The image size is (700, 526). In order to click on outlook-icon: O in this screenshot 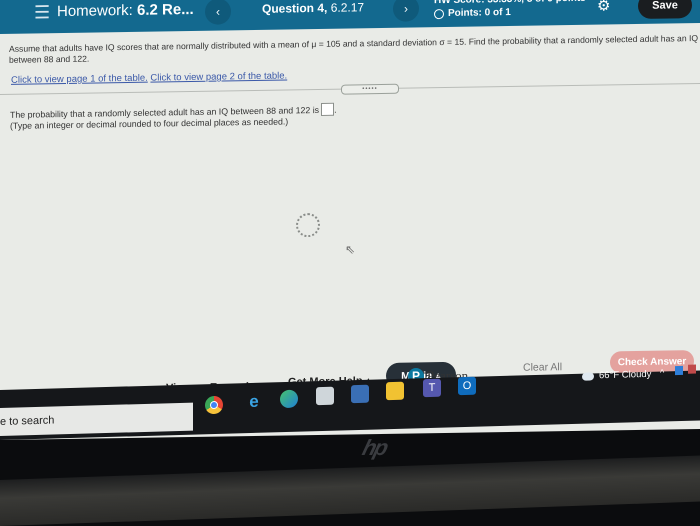, I will do `click(467, 386)`.